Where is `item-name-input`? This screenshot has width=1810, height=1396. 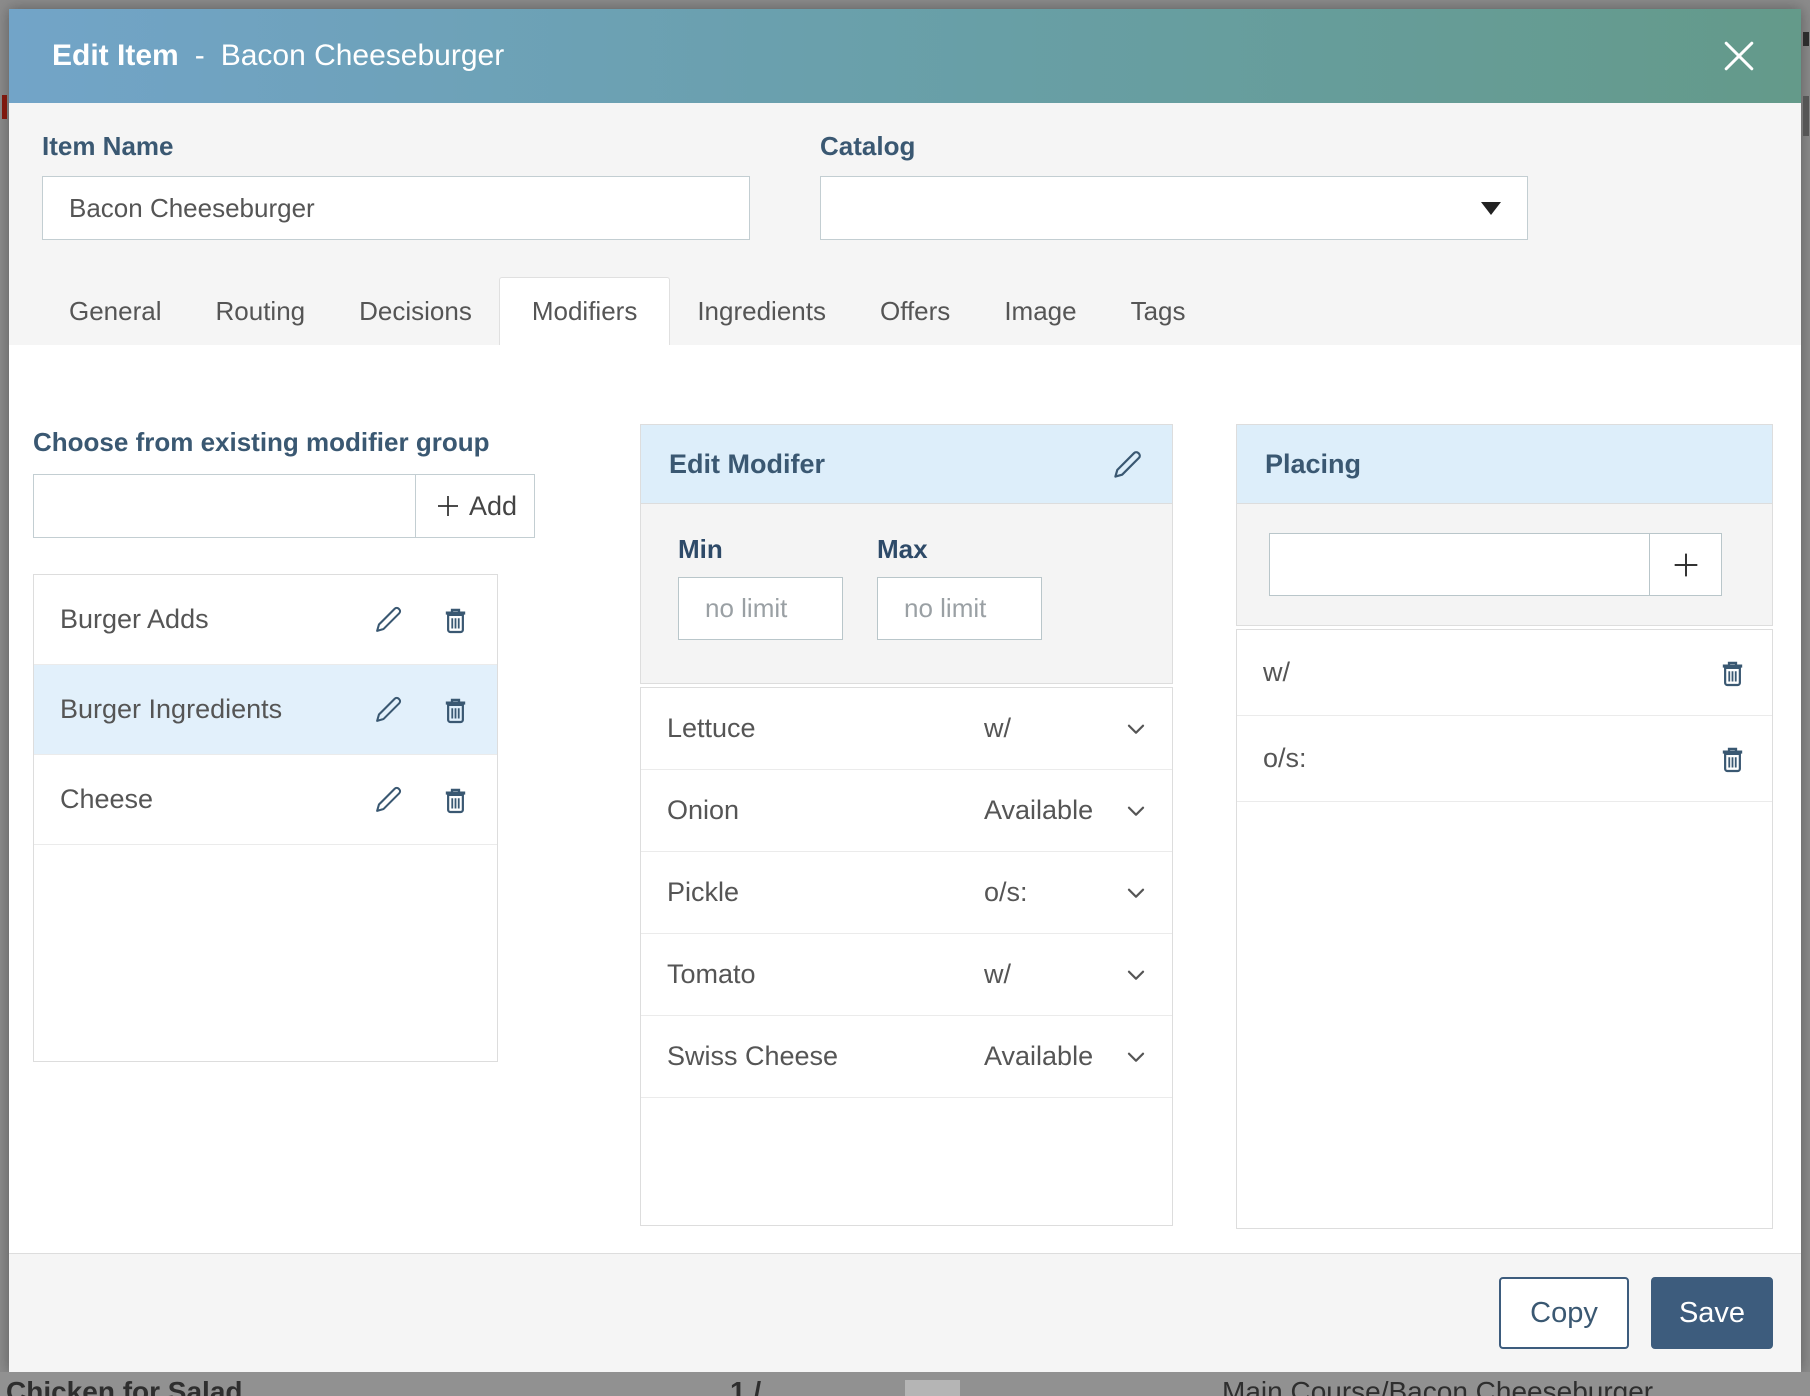
item-name-input is located at coordinates (396, 208).